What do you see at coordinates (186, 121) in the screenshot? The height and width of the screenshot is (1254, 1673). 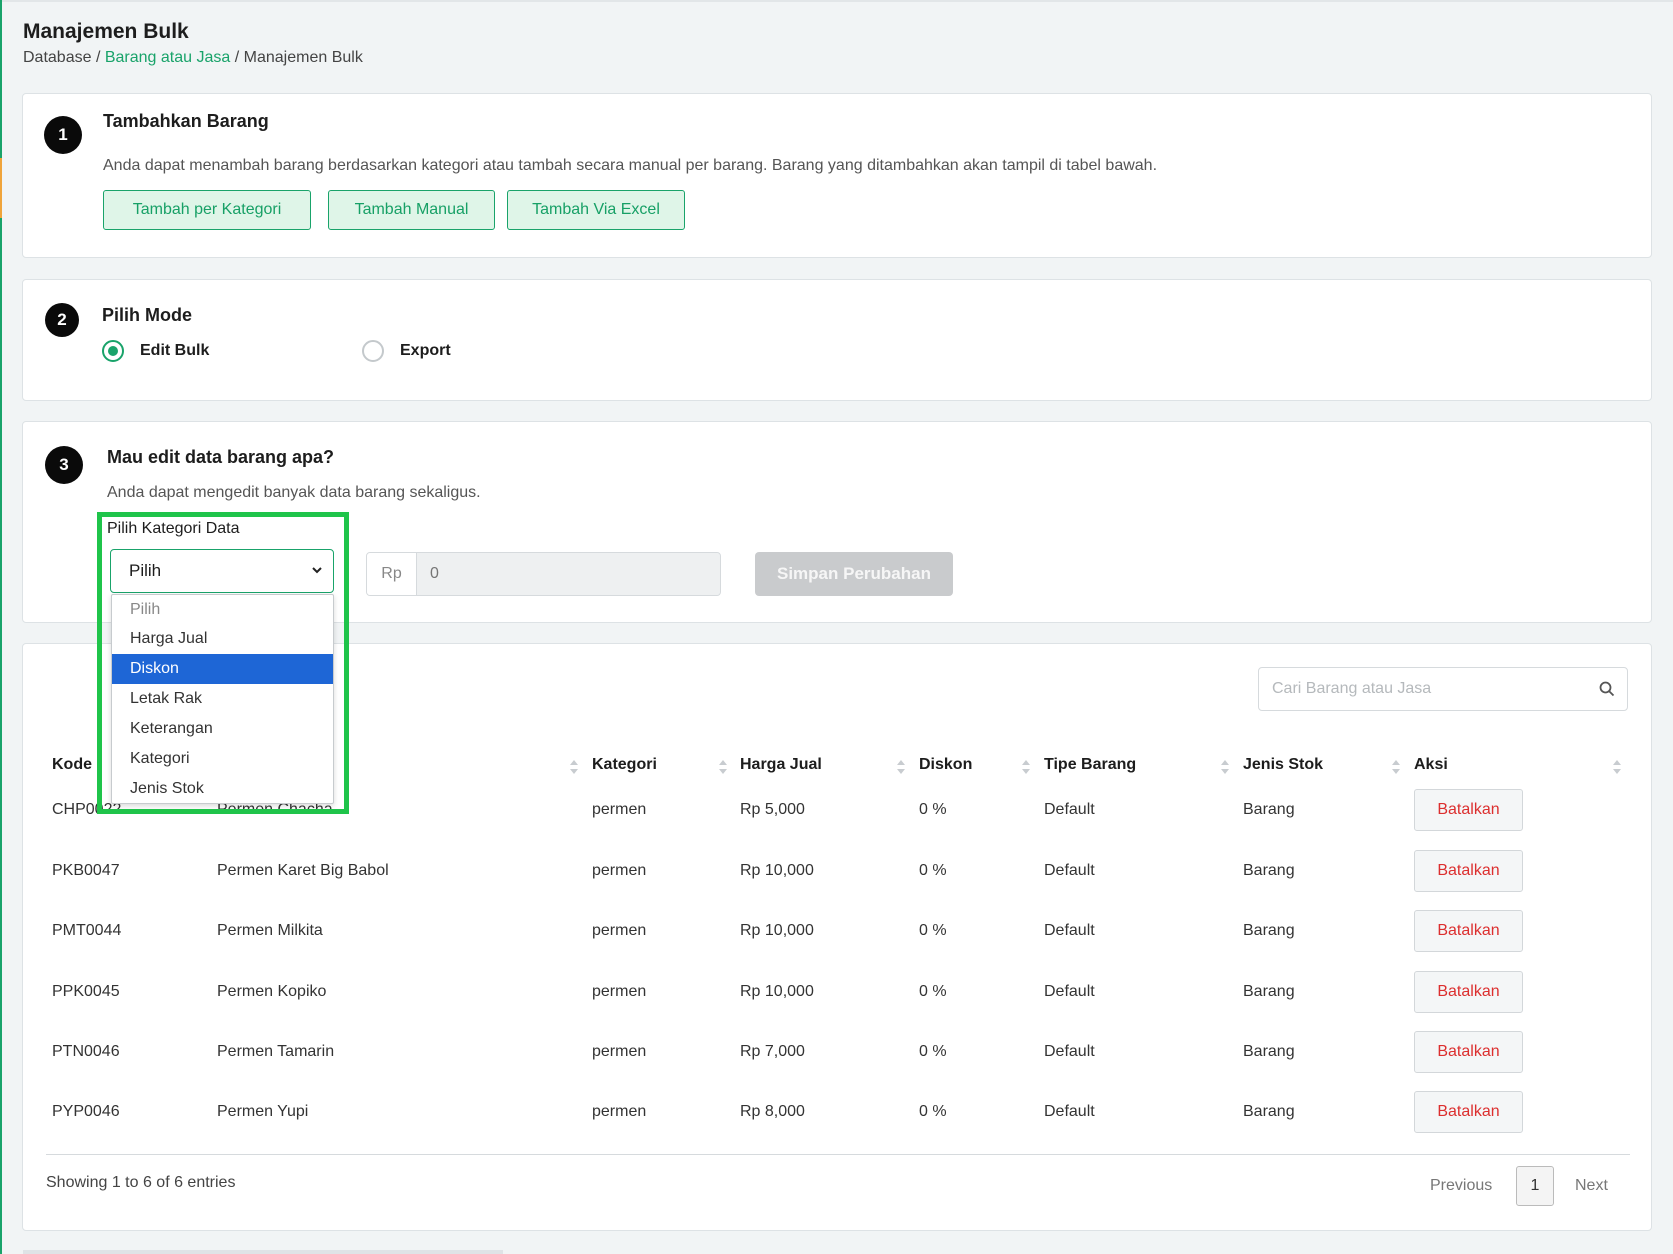 I see `step1-title: Tambahkan Barang` at bounding box center [186, 121].